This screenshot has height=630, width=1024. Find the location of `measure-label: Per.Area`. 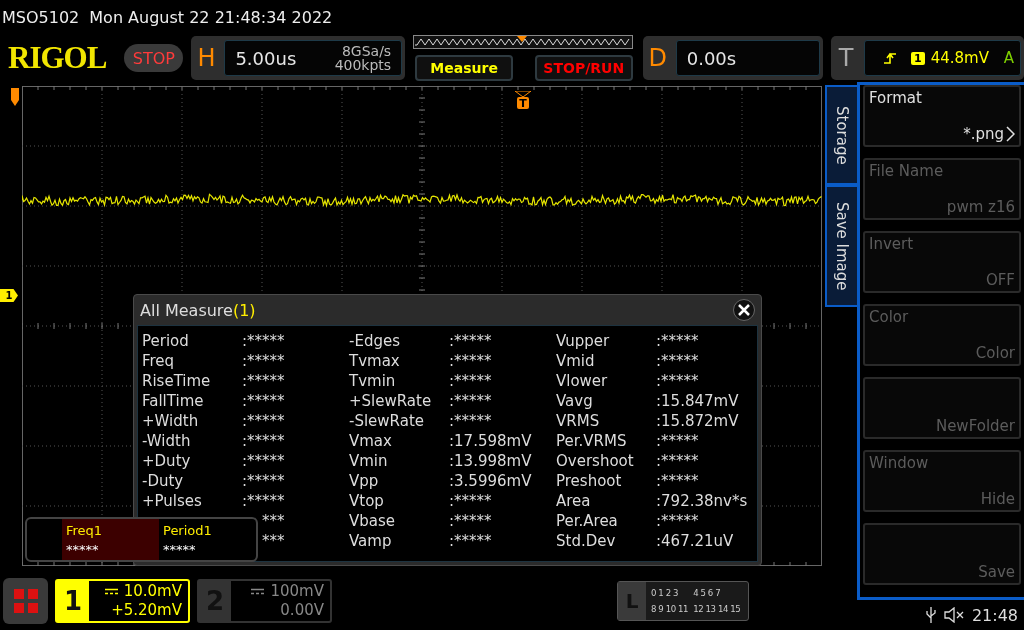

measure-label: Per.Area is located at coordinates (587, 521).